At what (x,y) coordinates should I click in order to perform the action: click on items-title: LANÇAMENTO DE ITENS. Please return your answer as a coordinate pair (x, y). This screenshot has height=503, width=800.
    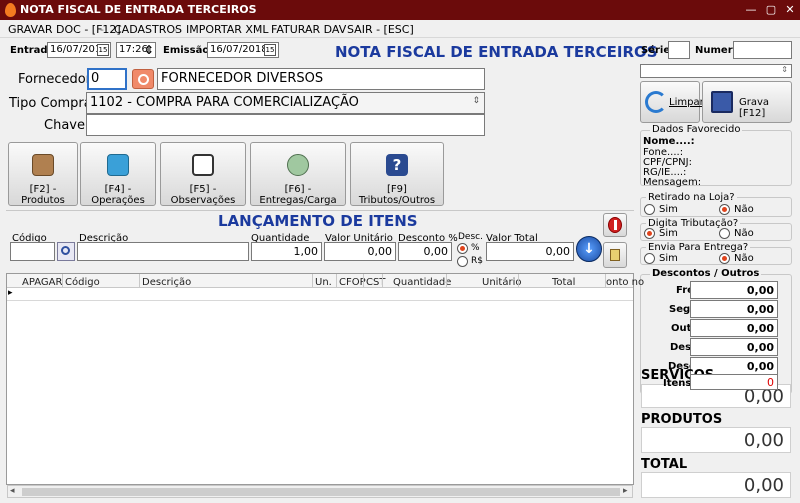
    Looking at the image, I should click on (318, 221).